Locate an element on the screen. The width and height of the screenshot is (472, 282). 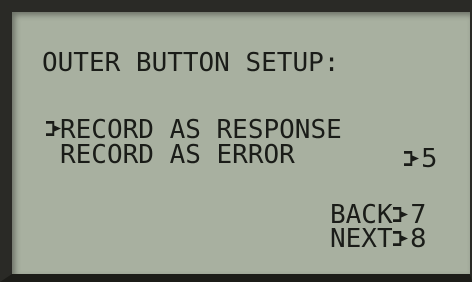
selection-arrow-icon is located at coordinates (53, 128).